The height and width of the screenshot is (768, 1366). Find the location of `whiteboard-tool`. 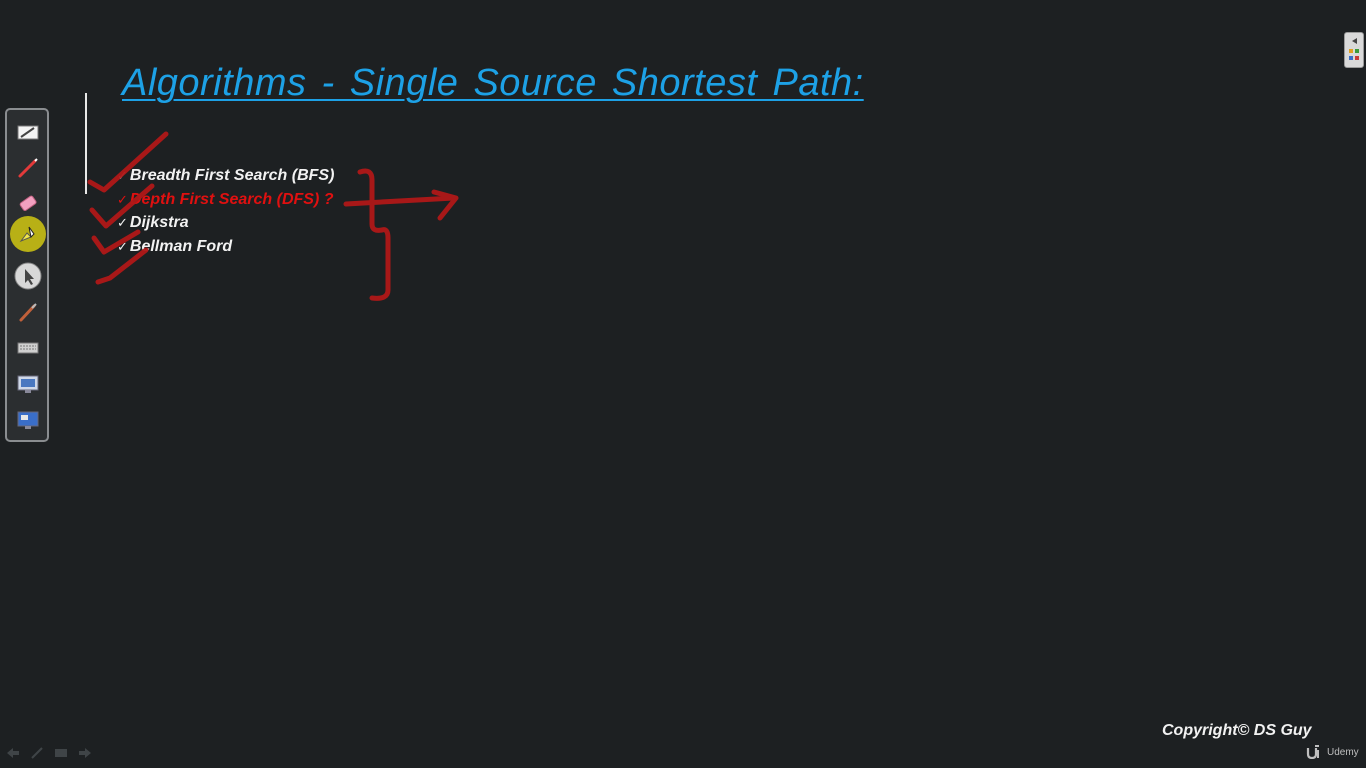

whiteboard-tool is located at coordinates (28, 132).